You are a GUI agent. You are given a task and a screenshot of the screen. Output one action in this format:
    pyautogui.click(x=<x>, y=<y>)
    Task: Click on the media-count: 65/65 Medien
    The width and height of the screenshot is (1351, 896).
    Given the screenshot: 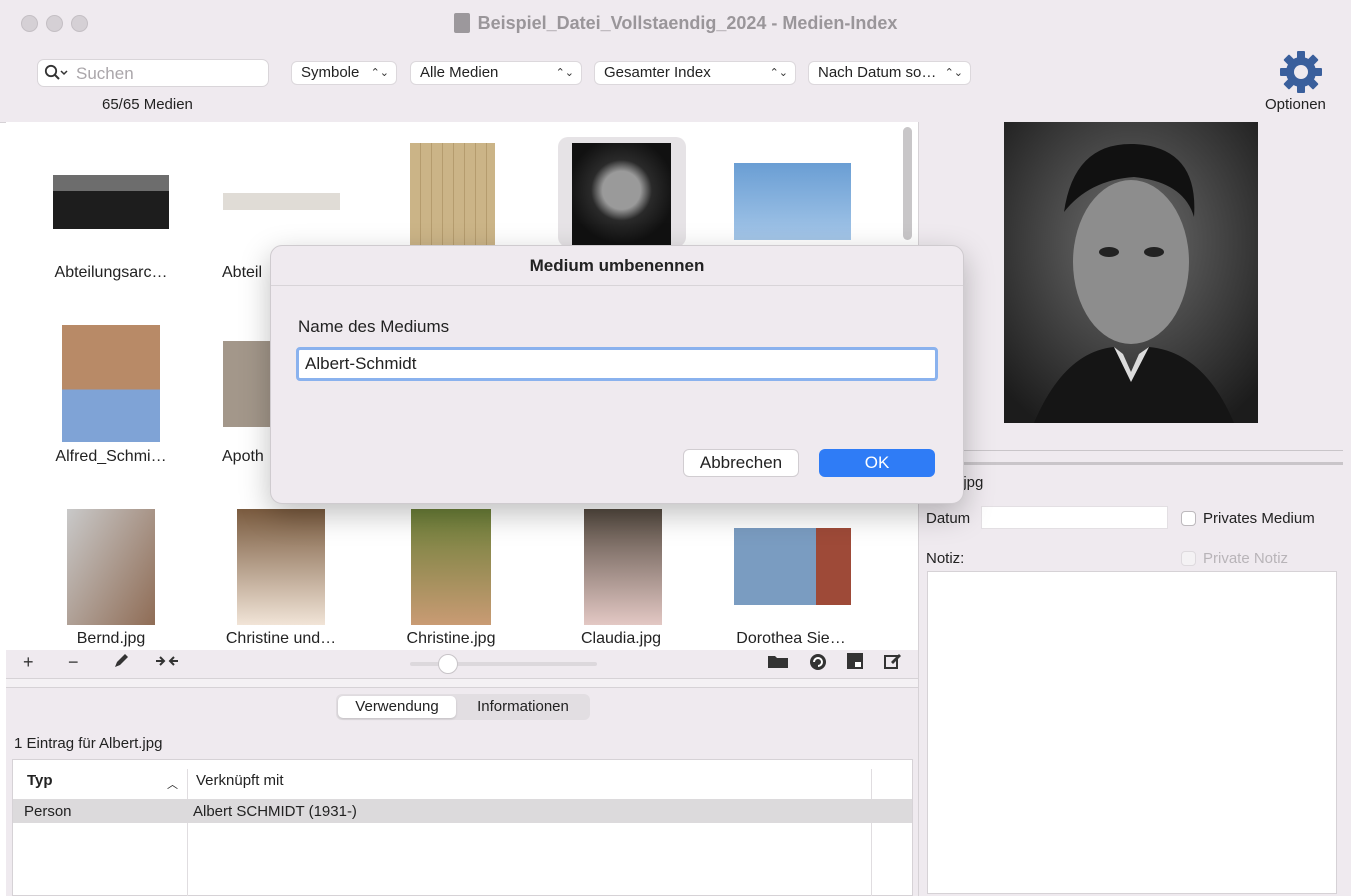 What is the action you would take?
    pyautogui.click(x=147, y=104)
    